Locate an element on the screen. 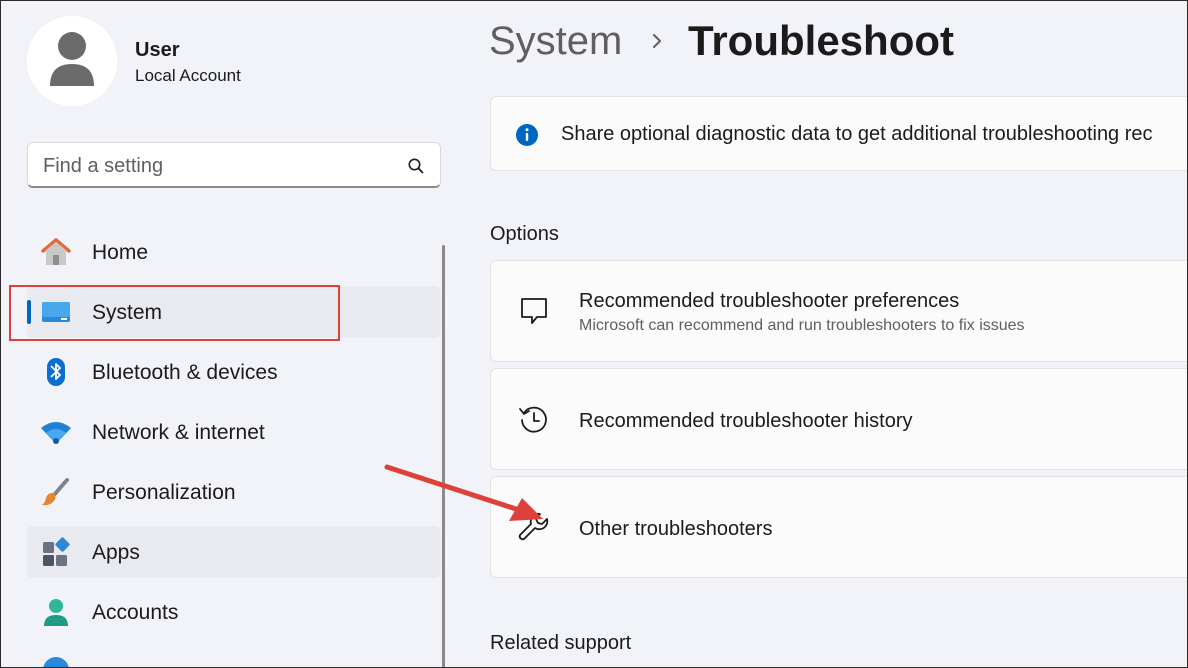 The image size is (1188, 668). home-icon is located at coordinates (56, 251).